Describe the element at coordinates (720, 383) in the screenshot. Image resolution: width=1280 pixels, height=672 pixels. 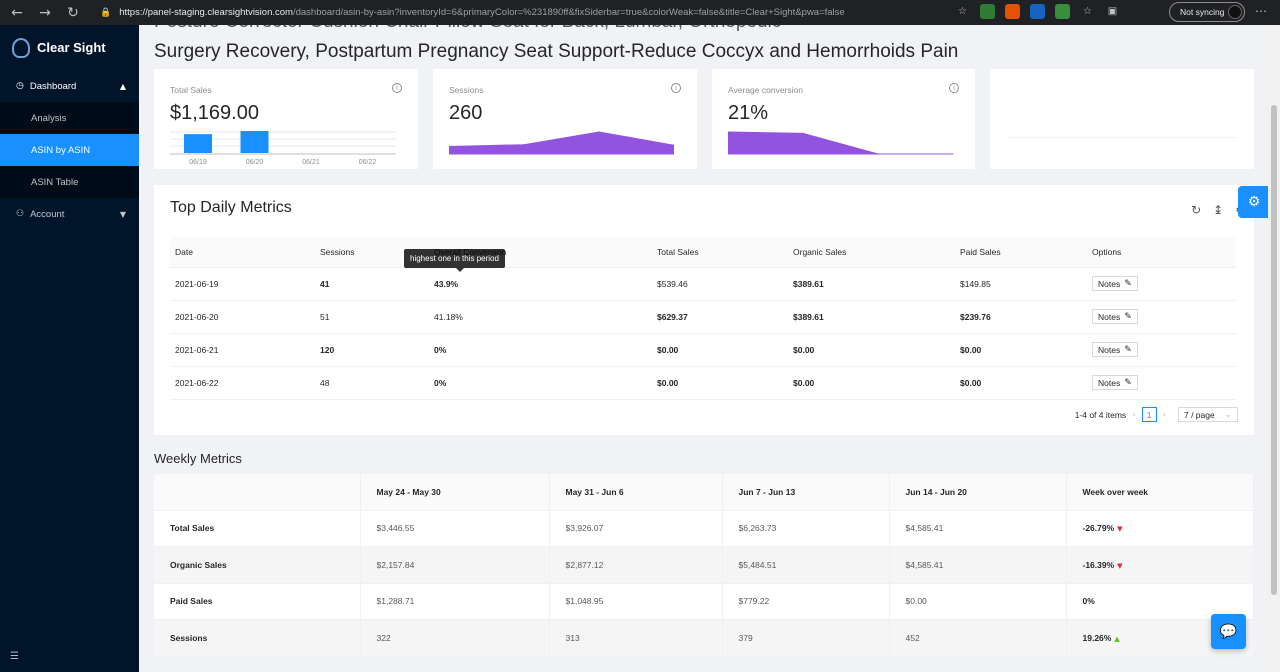
I see `total-sales-cell: $0.00` at that location.